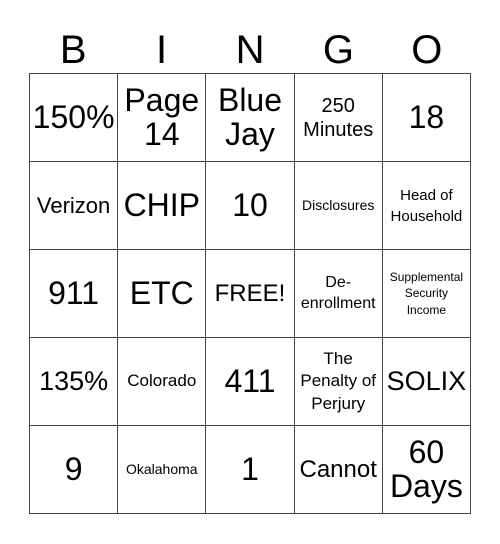 This screenshot has height=544, width=500. I want to click on bingo-cell: Okalahoma, so click(162, 470).